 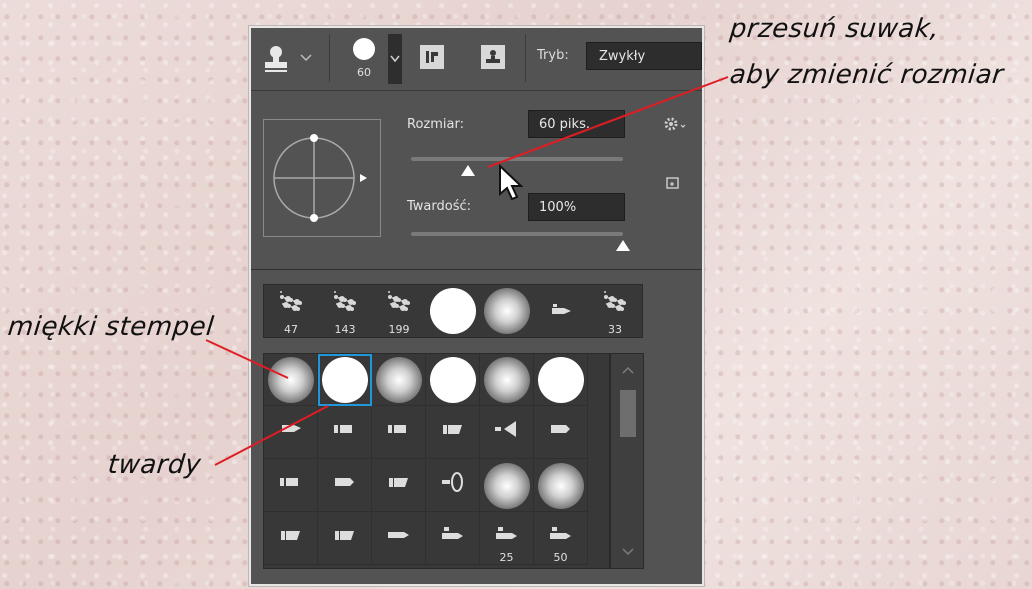 What do you see at coordinates (675, 124) in the screenshot?
I see `brush-options-gear-icon` at bounding box center [675, 124].